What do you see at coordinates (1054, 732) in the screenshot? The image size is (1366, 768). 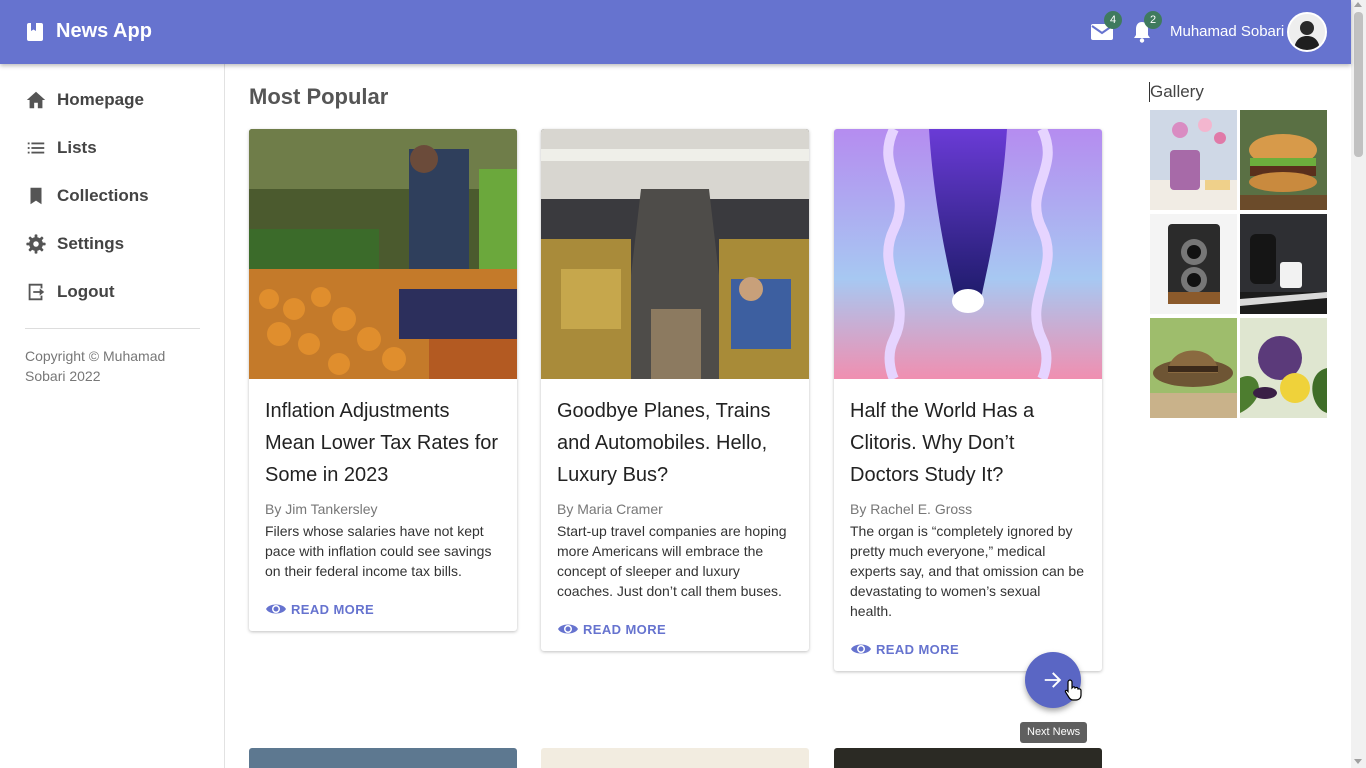 I see `tooltip: Next News` at bounding box center [1054, 732].